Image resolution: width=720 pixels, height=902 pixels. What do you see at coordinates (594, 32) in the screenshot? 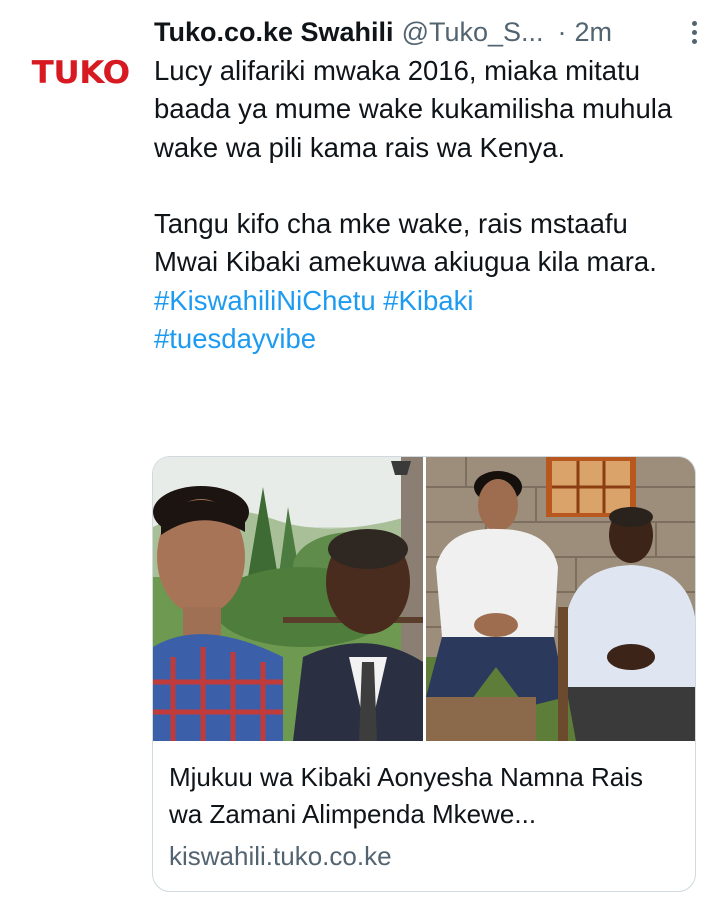
I see `tweet-timestamp: 2m` at bounding box center [594, 32].